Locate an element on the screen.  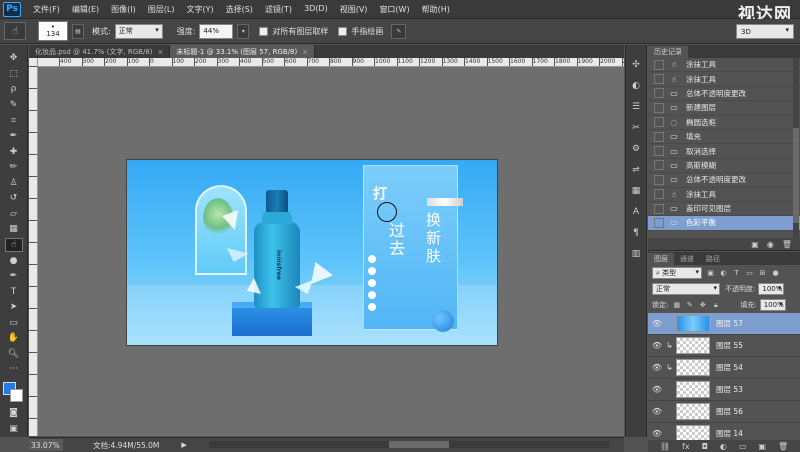
filter-toggle-icon: ● is located at coordinates (775, 273).